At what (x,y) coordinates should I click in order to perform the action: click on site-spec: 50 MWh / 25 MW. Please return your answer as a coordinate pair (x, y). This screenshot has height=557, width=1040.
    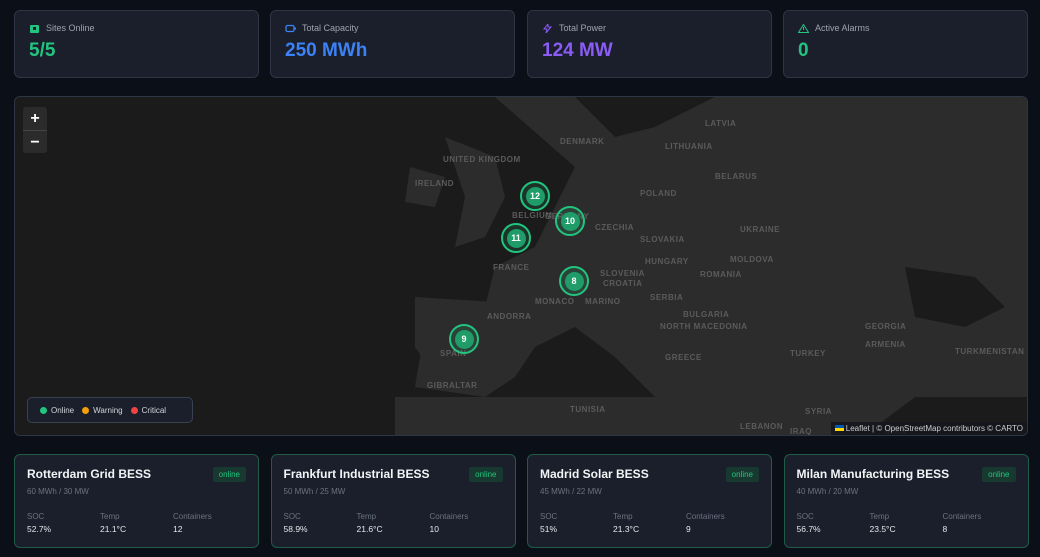
    Looking at the image, I should click on (314, 491).